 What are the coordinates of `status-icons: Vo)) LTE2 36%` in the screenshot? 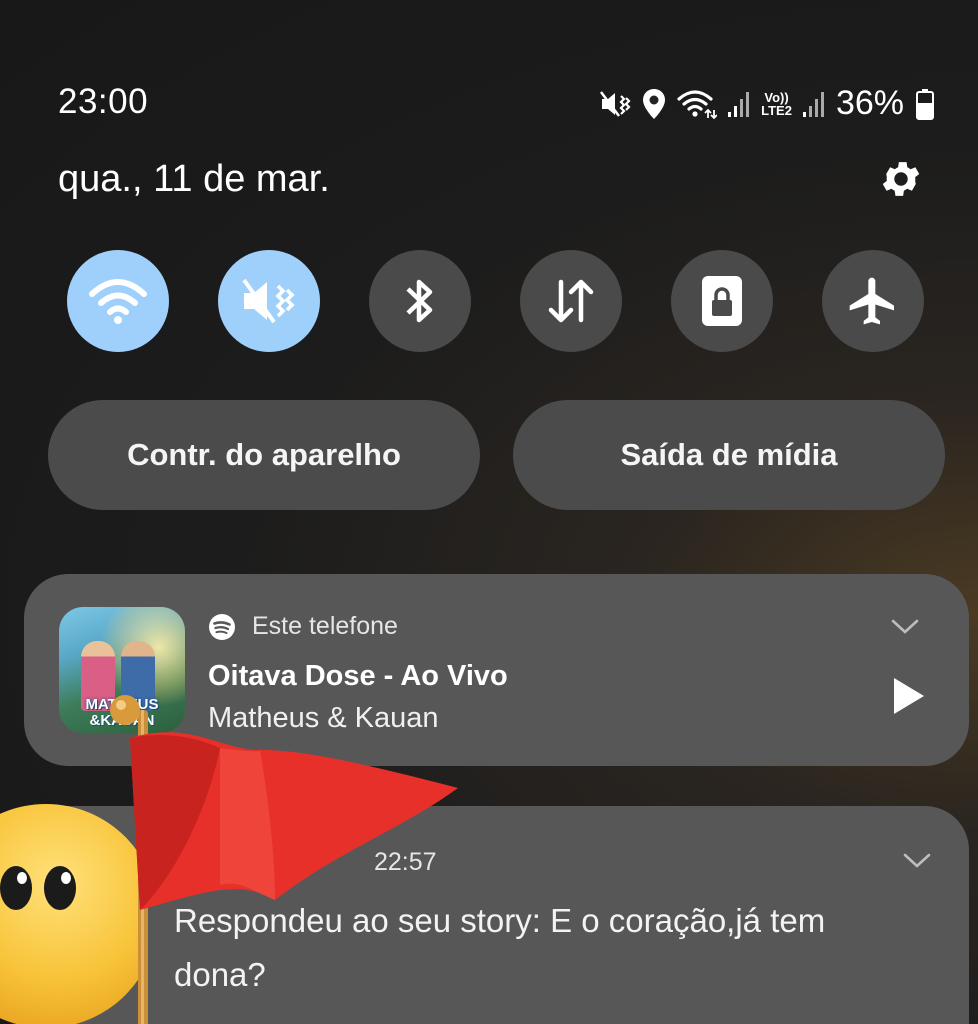 It's located at (766, 103).